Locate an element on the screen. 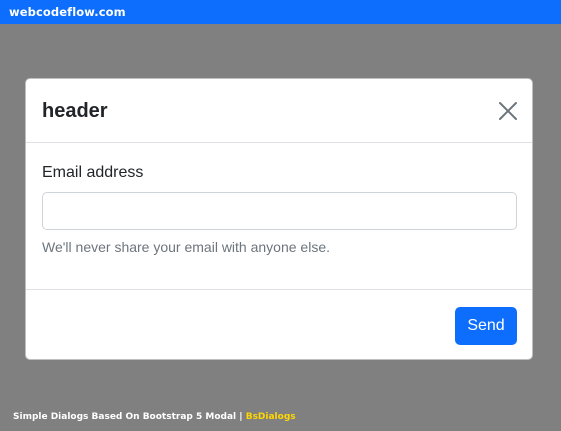  caption-plugin-name: BsDialogs is located at coordinates (271, 417).